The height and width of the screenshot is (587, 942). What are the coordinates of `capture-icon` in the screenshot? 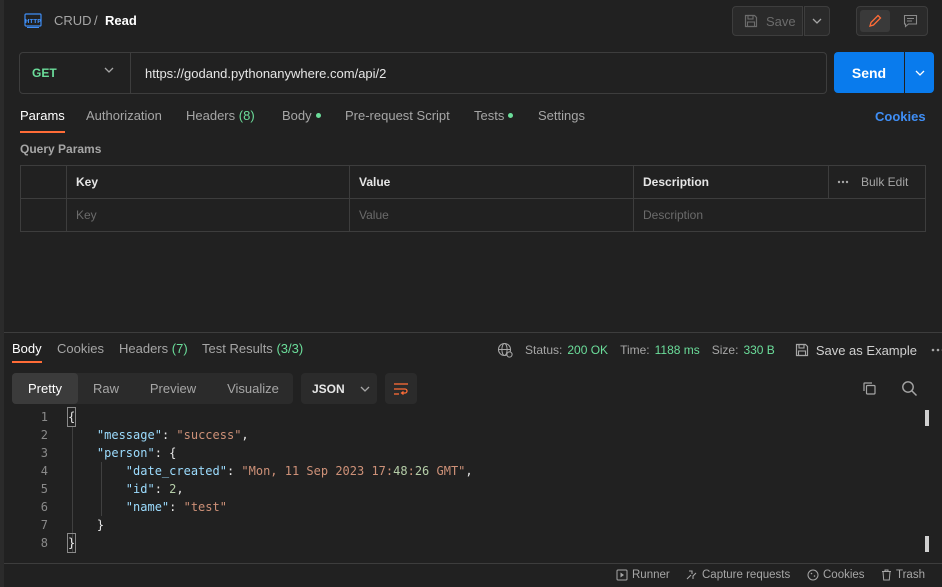 It's located at (691, 575).